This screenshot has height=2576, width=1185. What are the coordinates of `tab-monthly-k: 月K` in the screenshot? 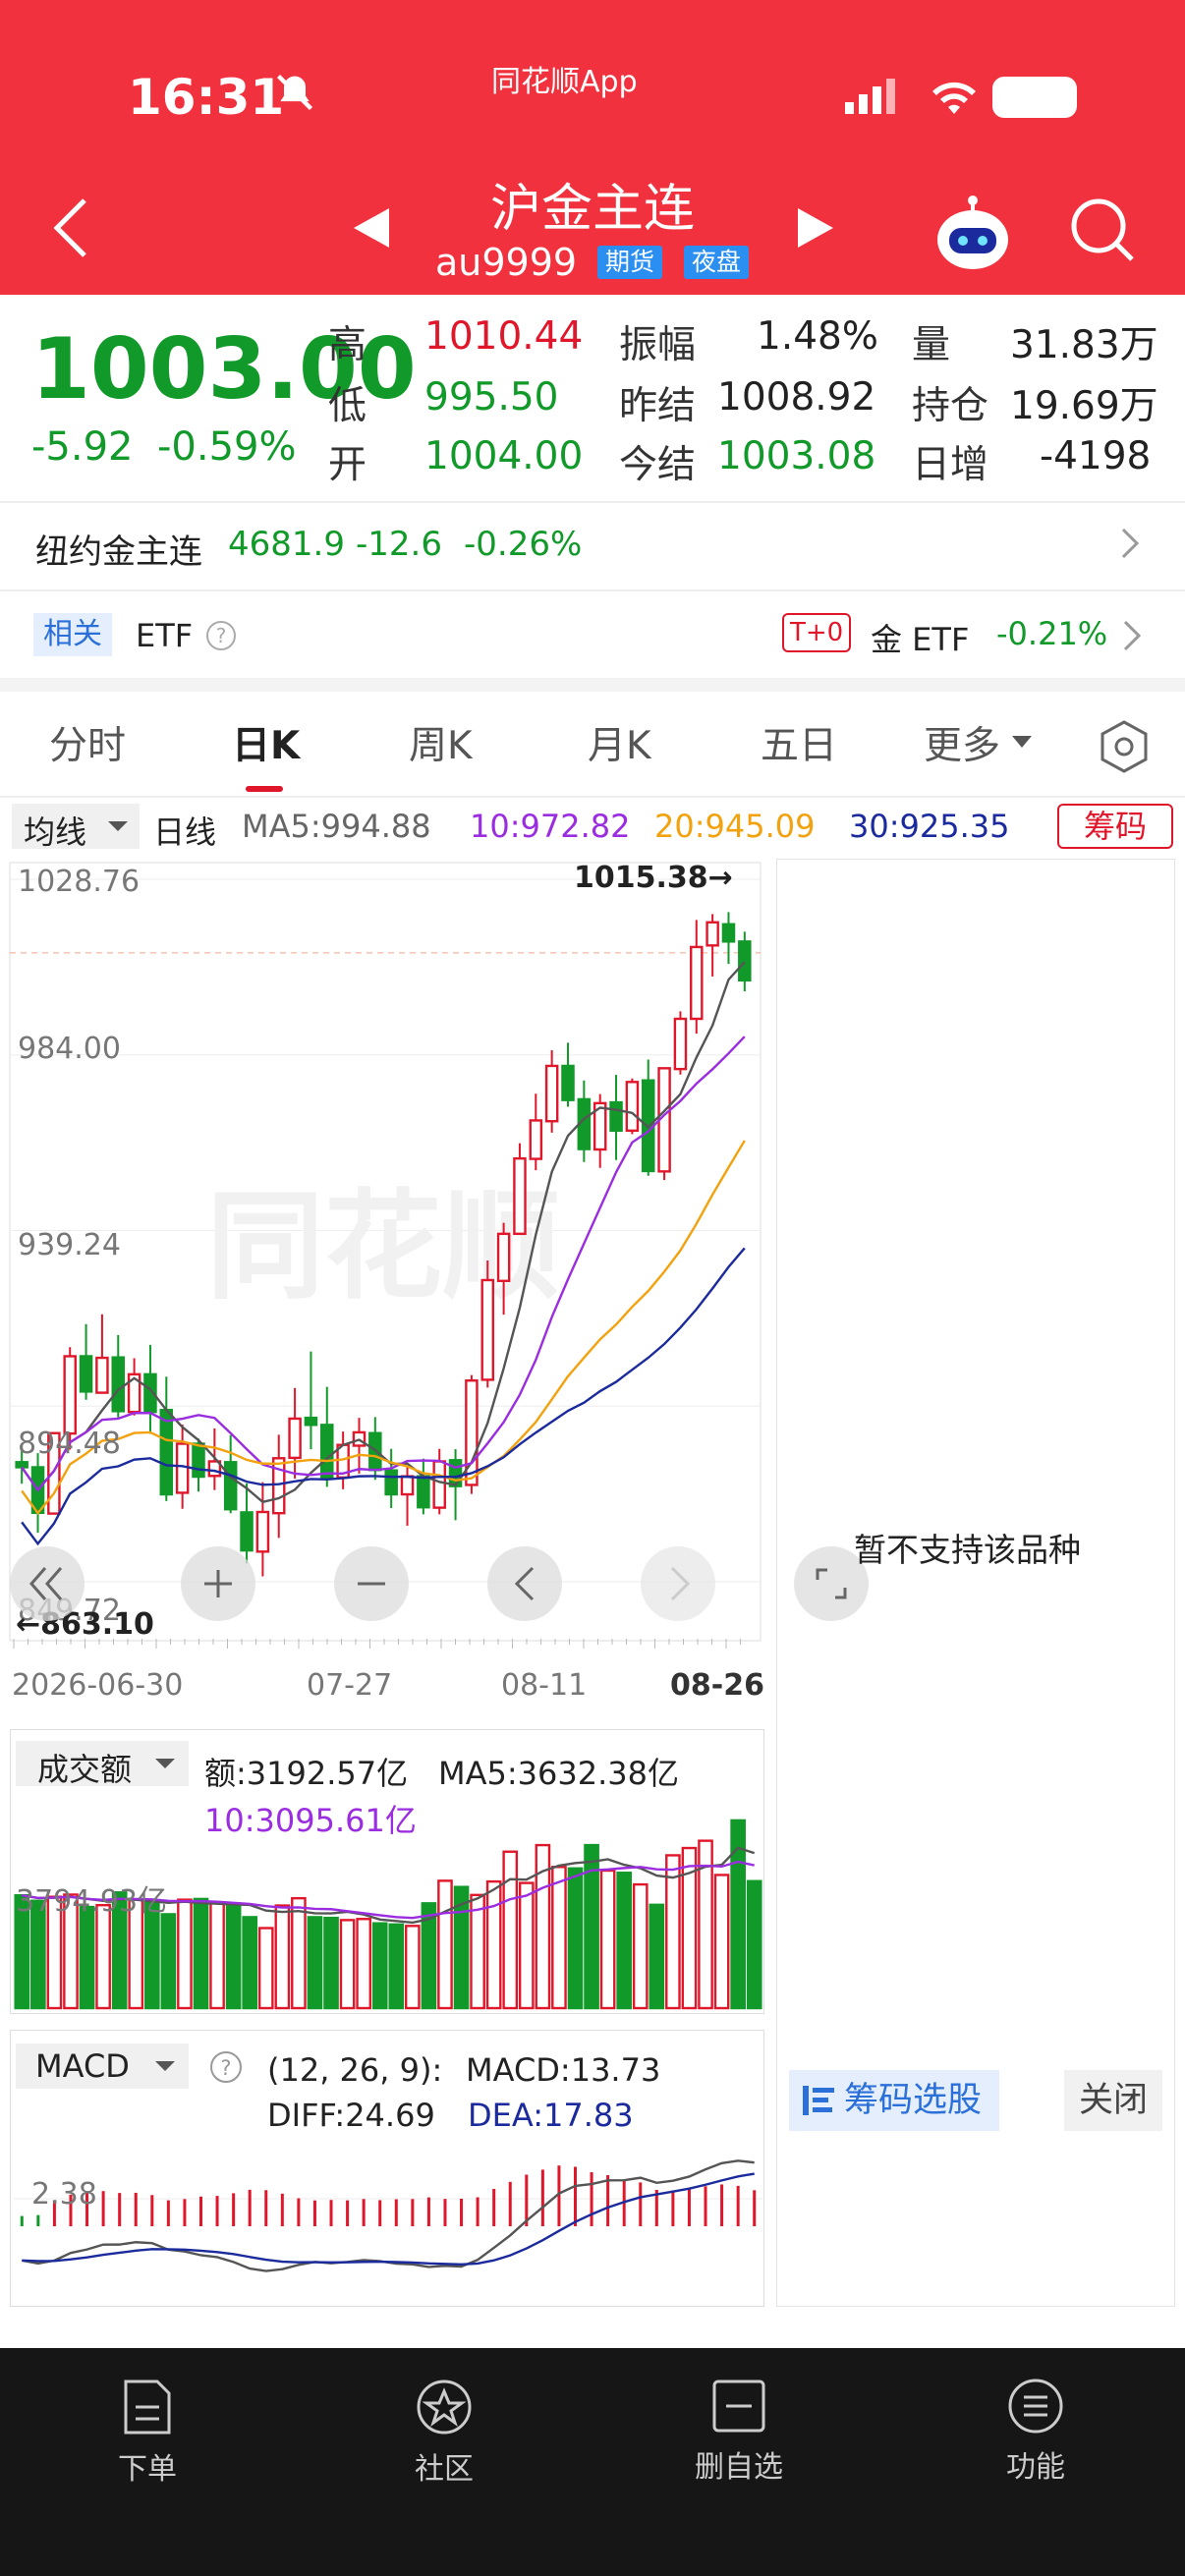 It's located at (620, 742).